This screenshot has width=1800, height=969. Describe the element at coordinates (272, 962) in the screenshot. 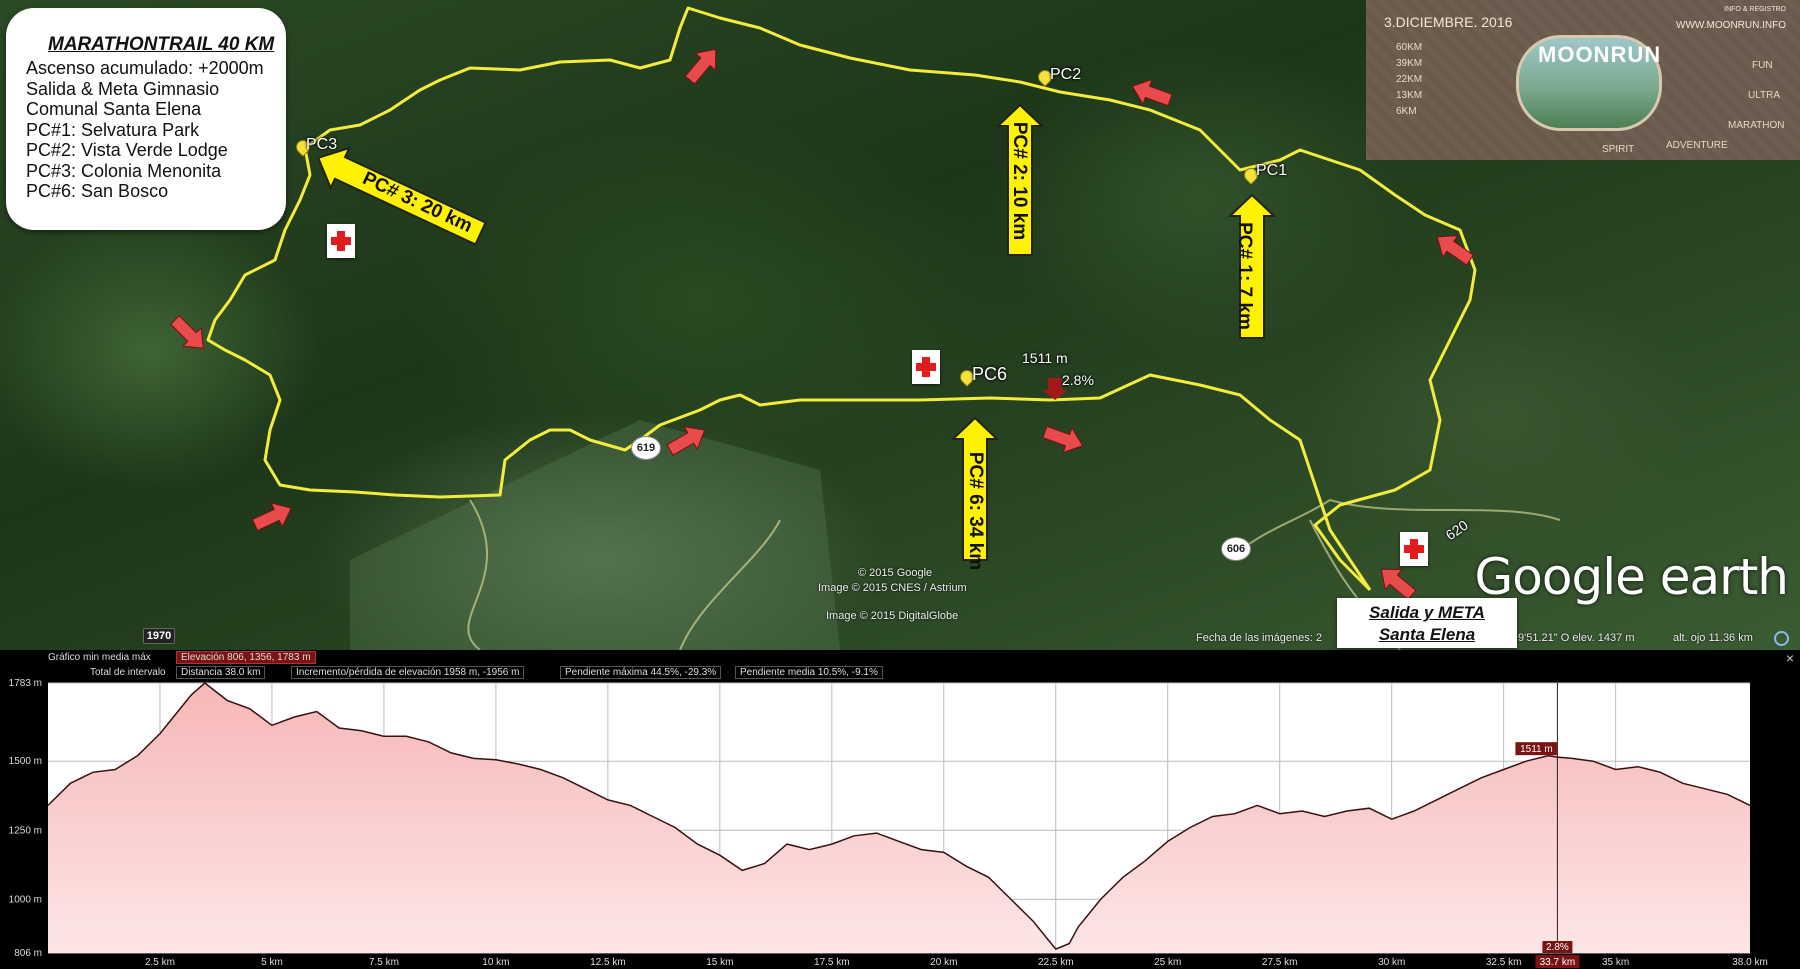

I see `x-tick-label: 5 km` at that location.